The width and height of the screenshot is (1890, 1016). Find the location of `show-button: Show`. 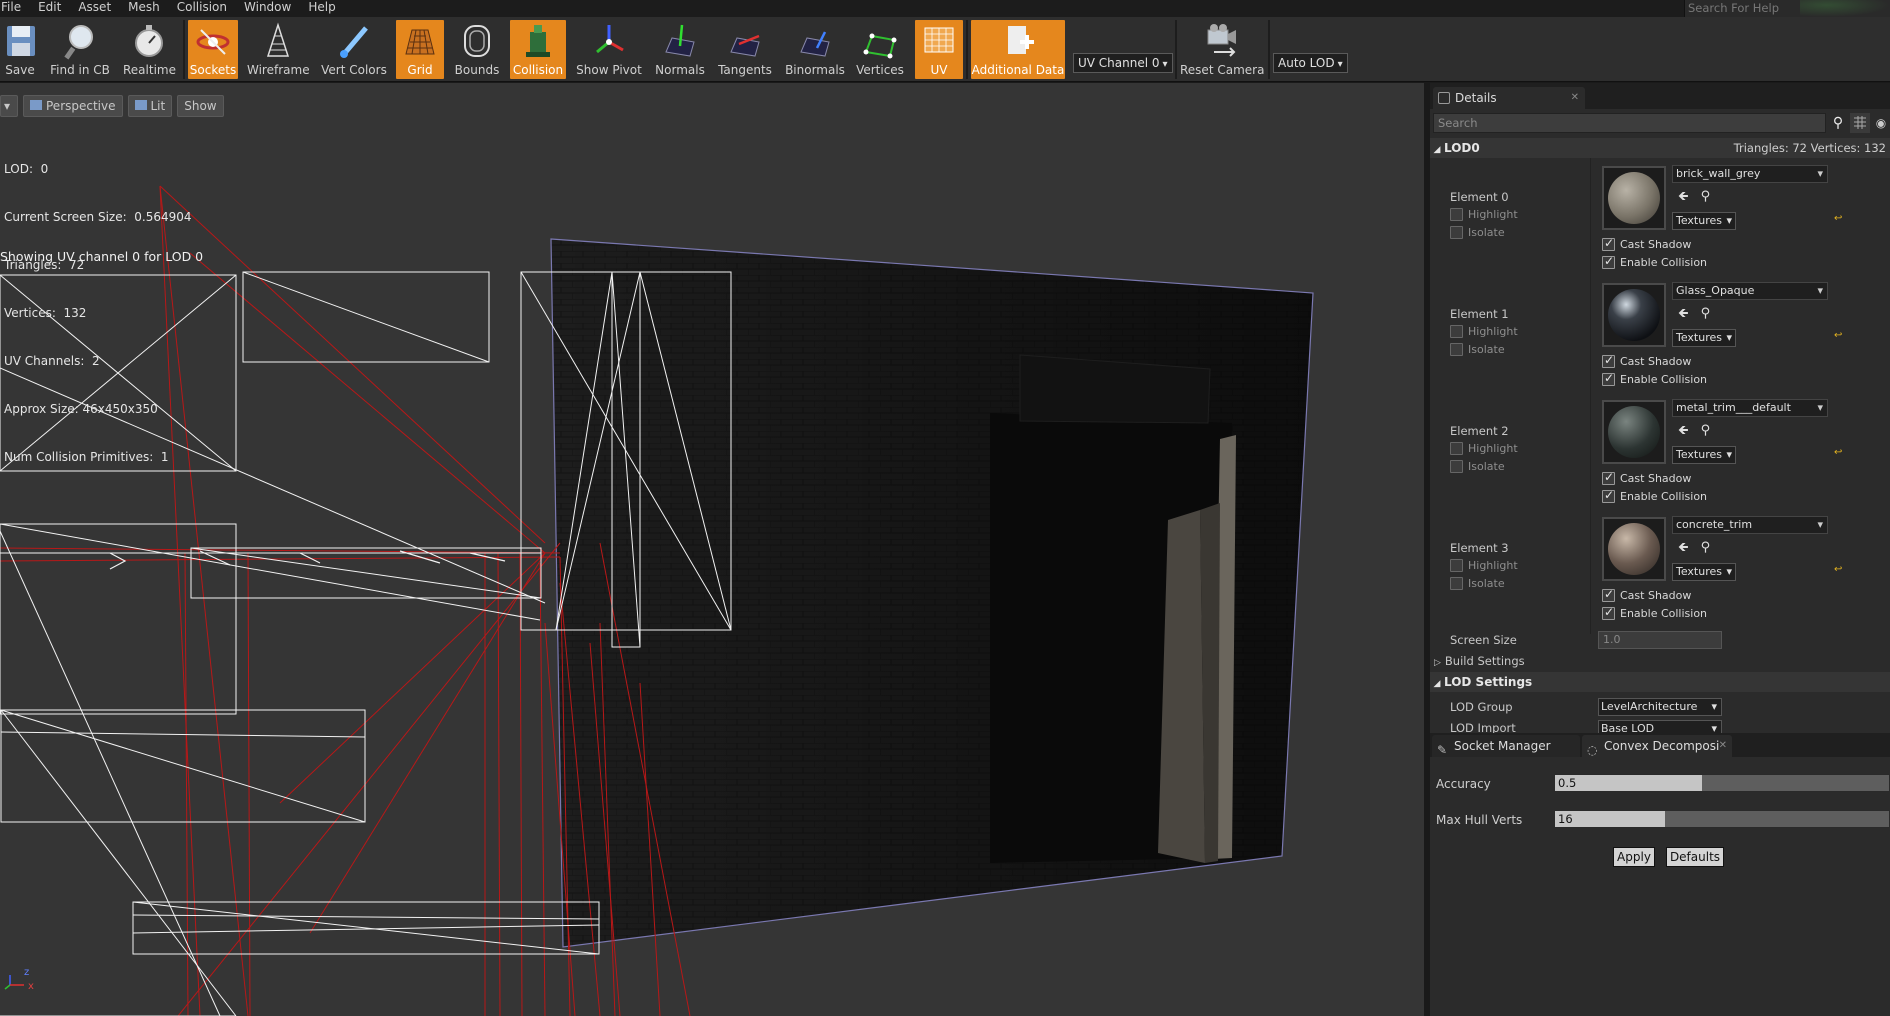

show-button: Show is located at coordinates (200, 106).